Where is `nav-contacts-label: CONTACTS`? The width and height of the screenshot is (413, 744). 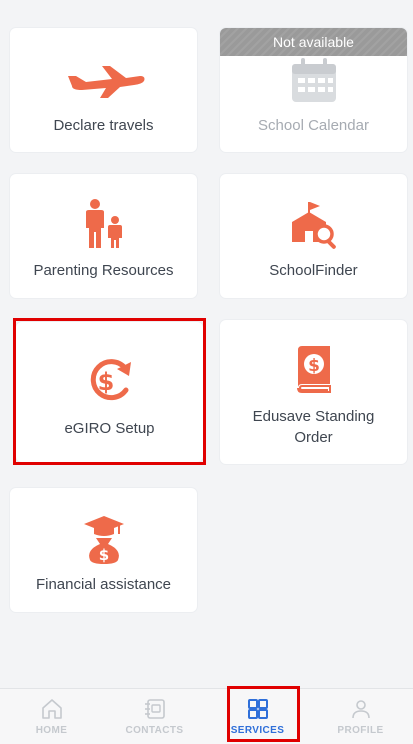 nav-contacts-label: CONTACTS is located at coordinates (154, 730).